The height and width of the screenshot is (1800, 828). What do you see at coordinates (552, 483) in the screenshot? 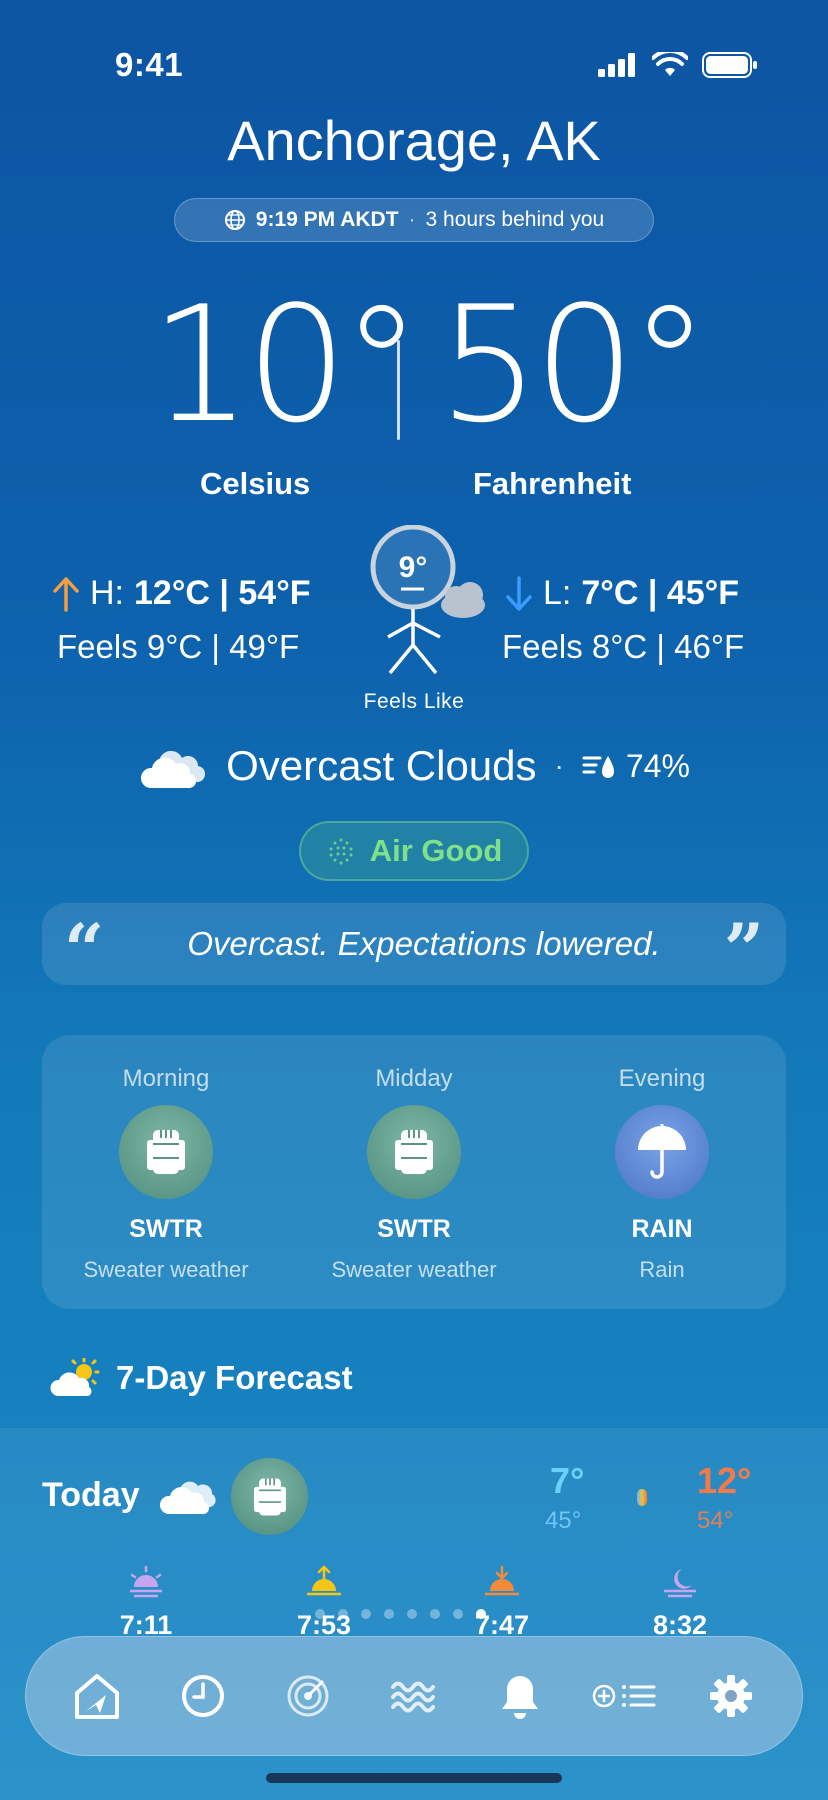
I see `fahrenheit-label: Fahrenheit` at bounding box center [552, 483].